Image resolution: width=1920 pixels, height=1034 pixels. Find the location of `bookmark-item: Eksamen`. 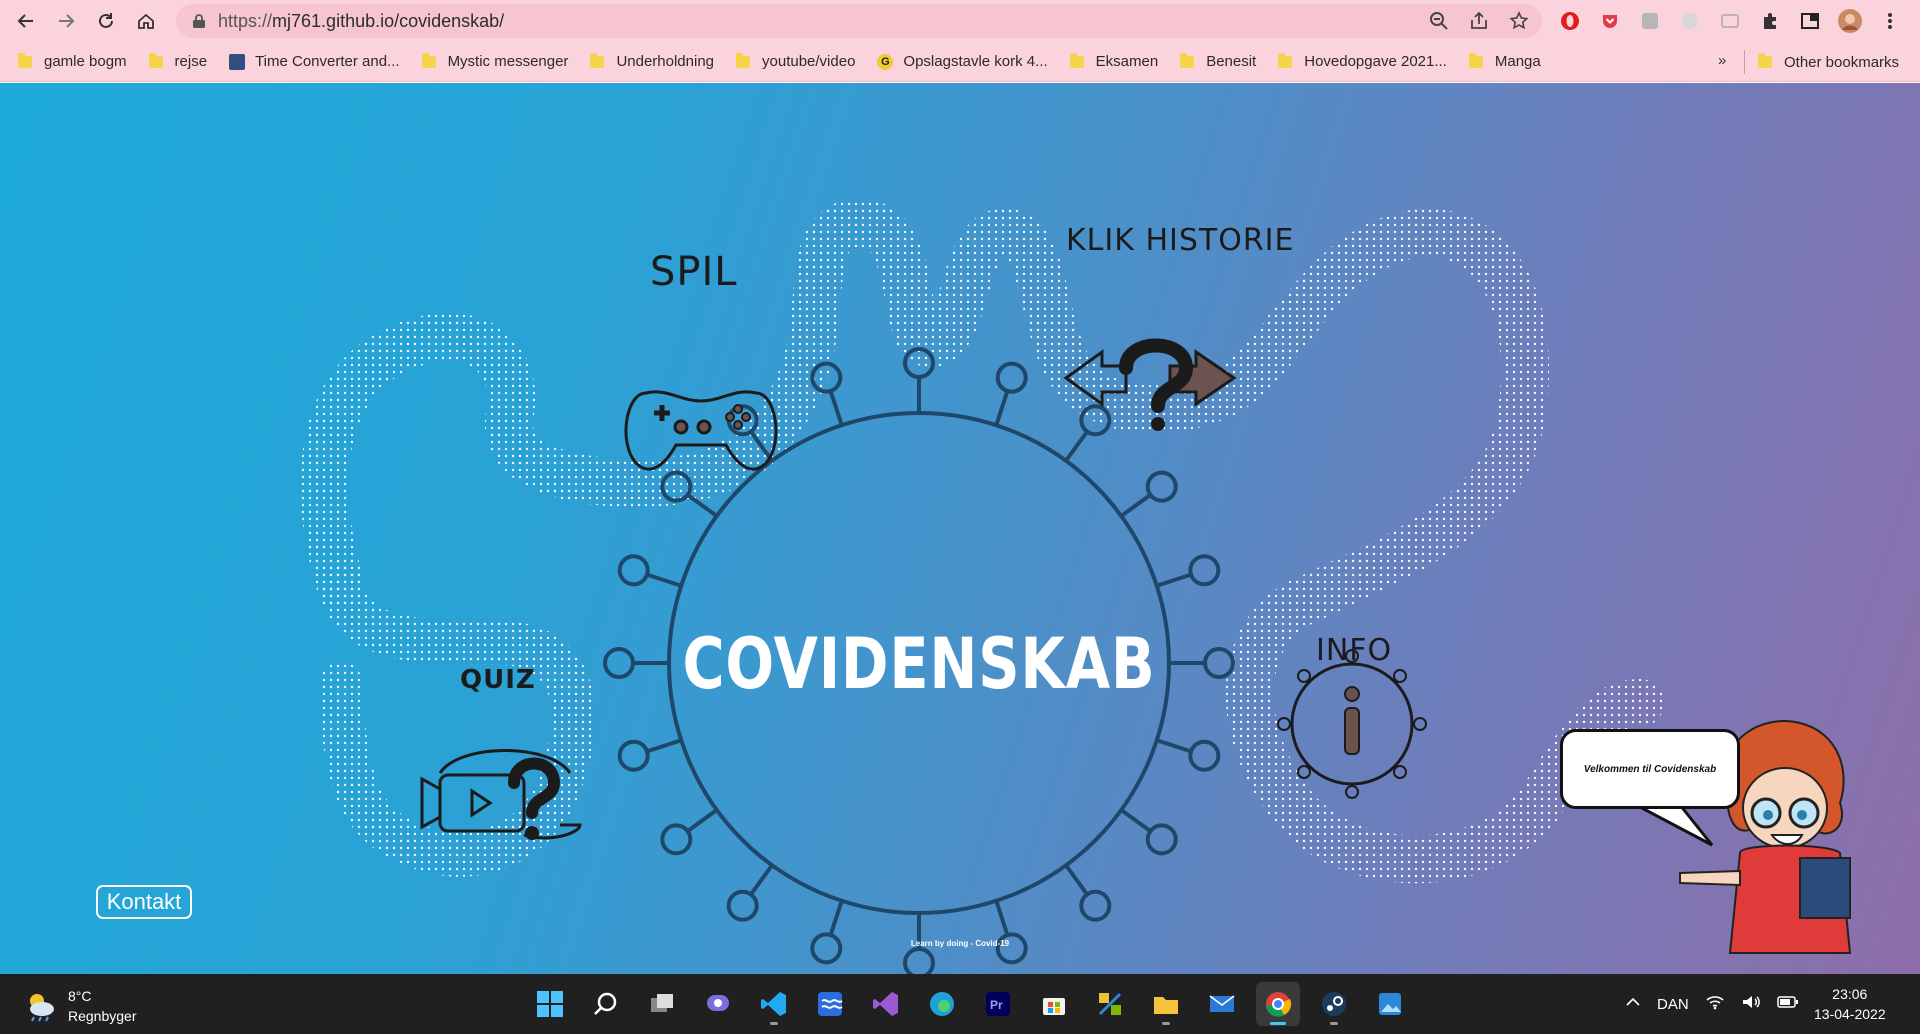

bookmark-item: Eksamen is located at coordinates (1113, 61).